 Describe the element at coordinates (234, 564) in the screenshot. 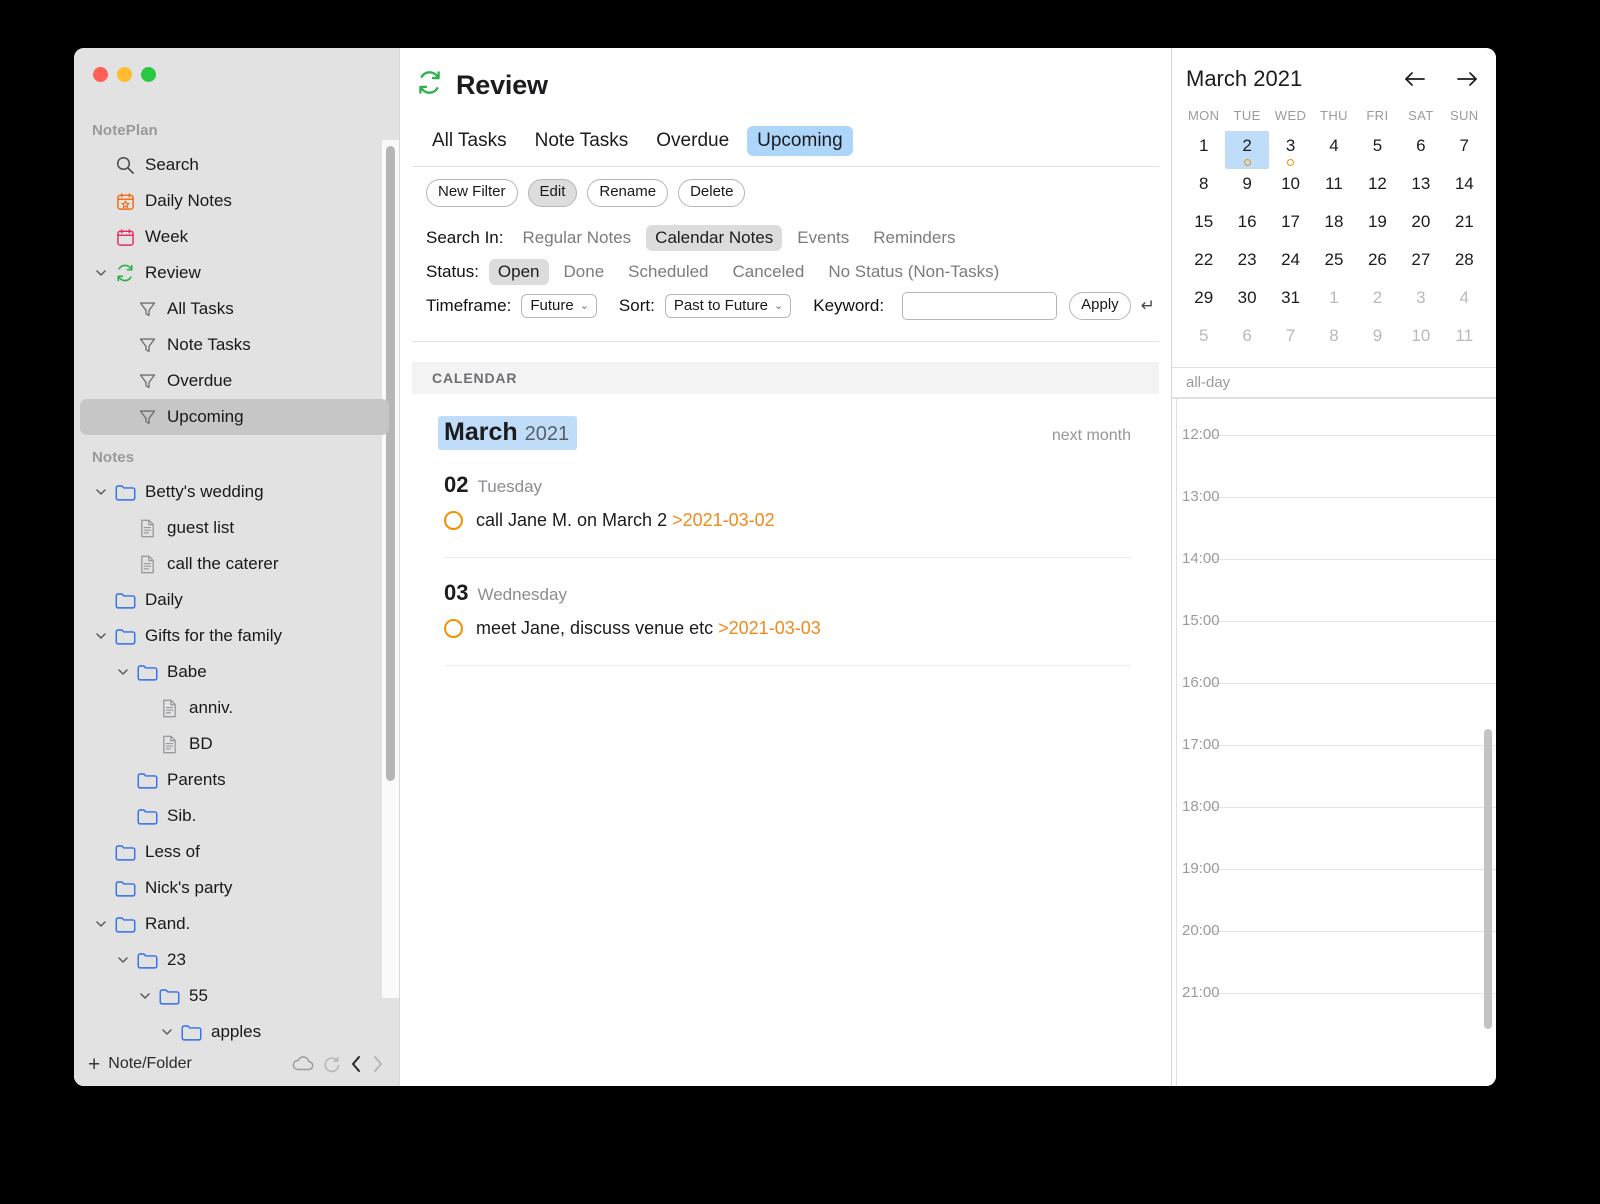

I see `sidebar-note-call-the-caterer: call the caterer` at that location.